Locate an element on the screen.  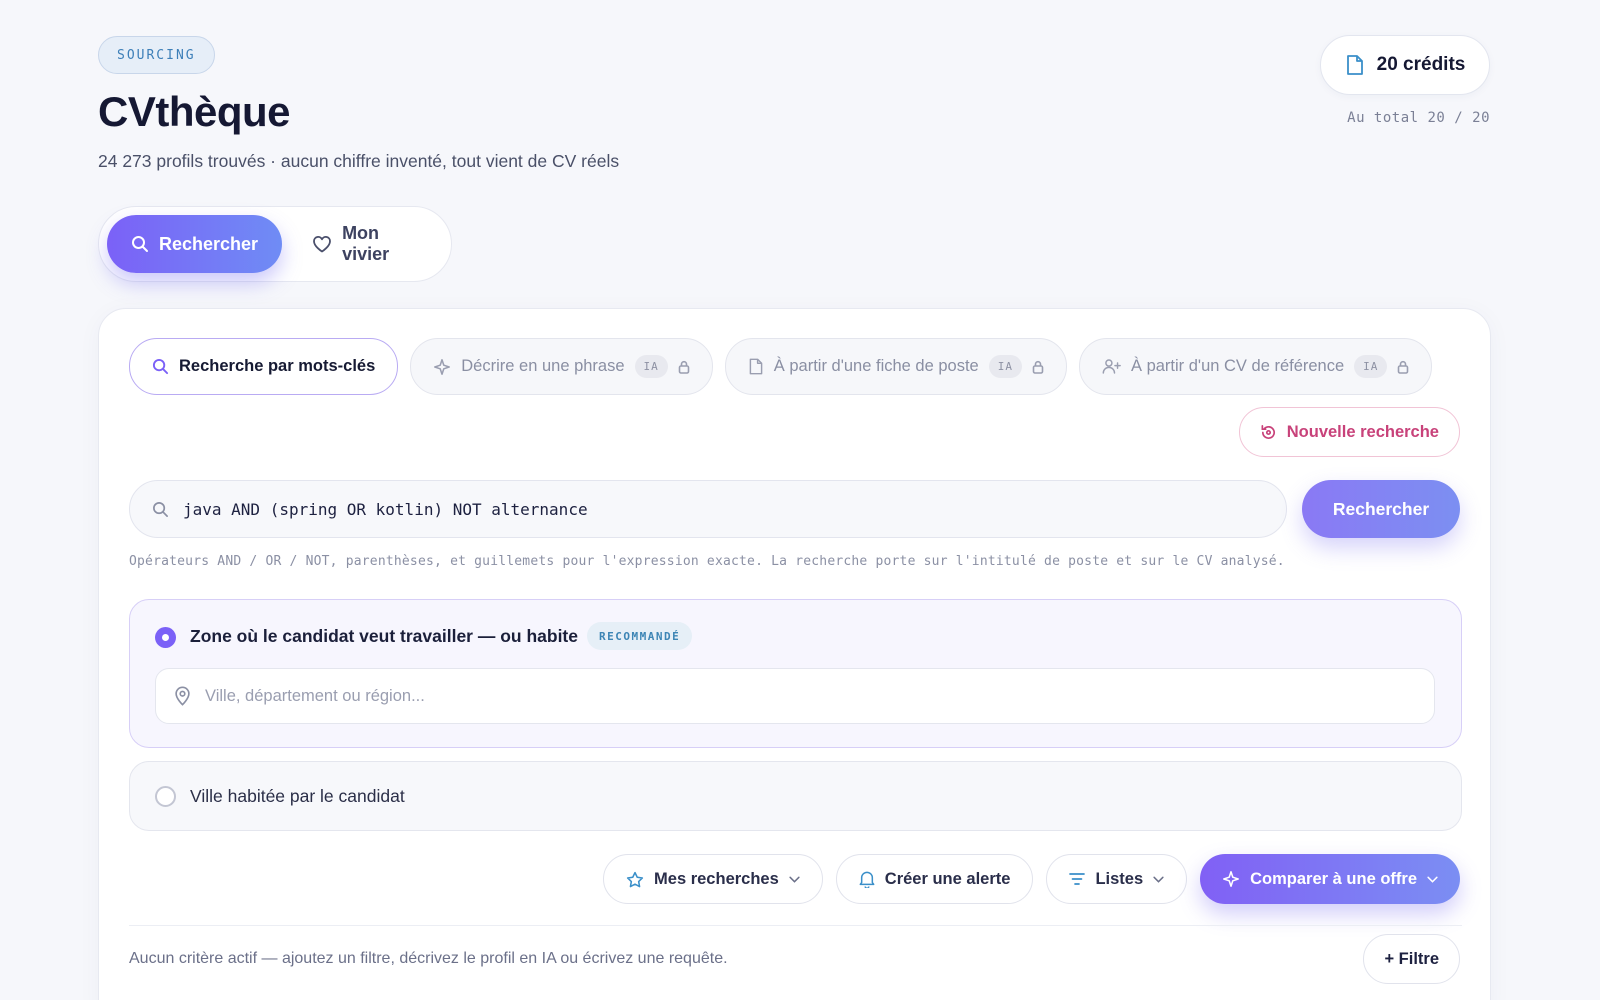
saved-searches-label: Mes recherches is located at coordinates (716, 878).